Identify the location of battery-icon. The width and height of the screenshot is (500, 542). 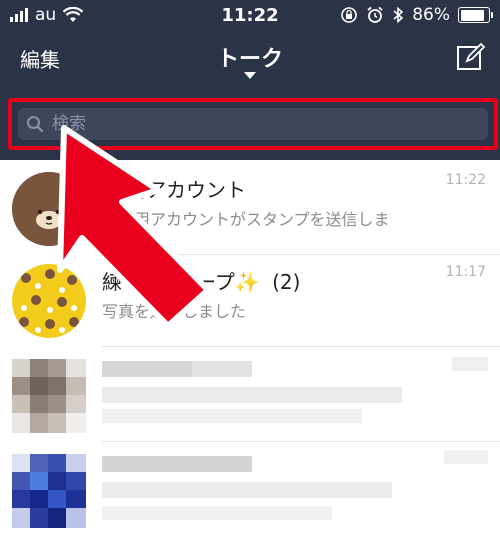
(475, 15).